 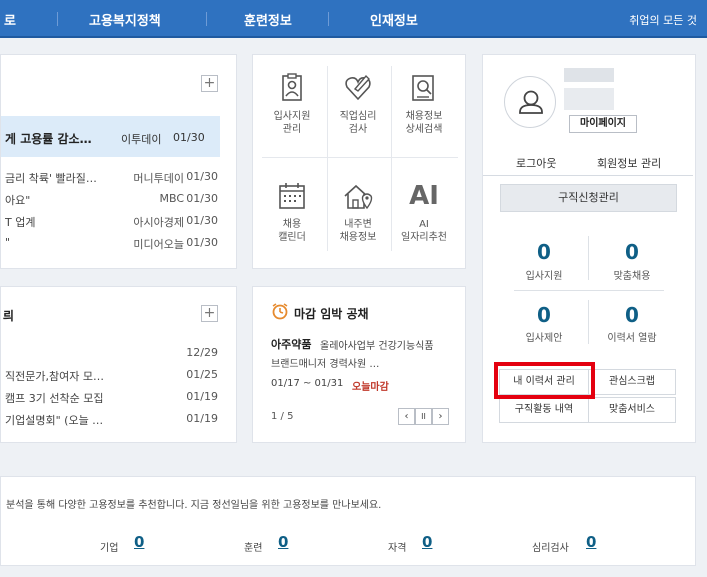 What do you see at coordinates (544, 410) in the screenshot?
I see `job-activity-button: 구직활동 내역` at bounding box center [544, 410].